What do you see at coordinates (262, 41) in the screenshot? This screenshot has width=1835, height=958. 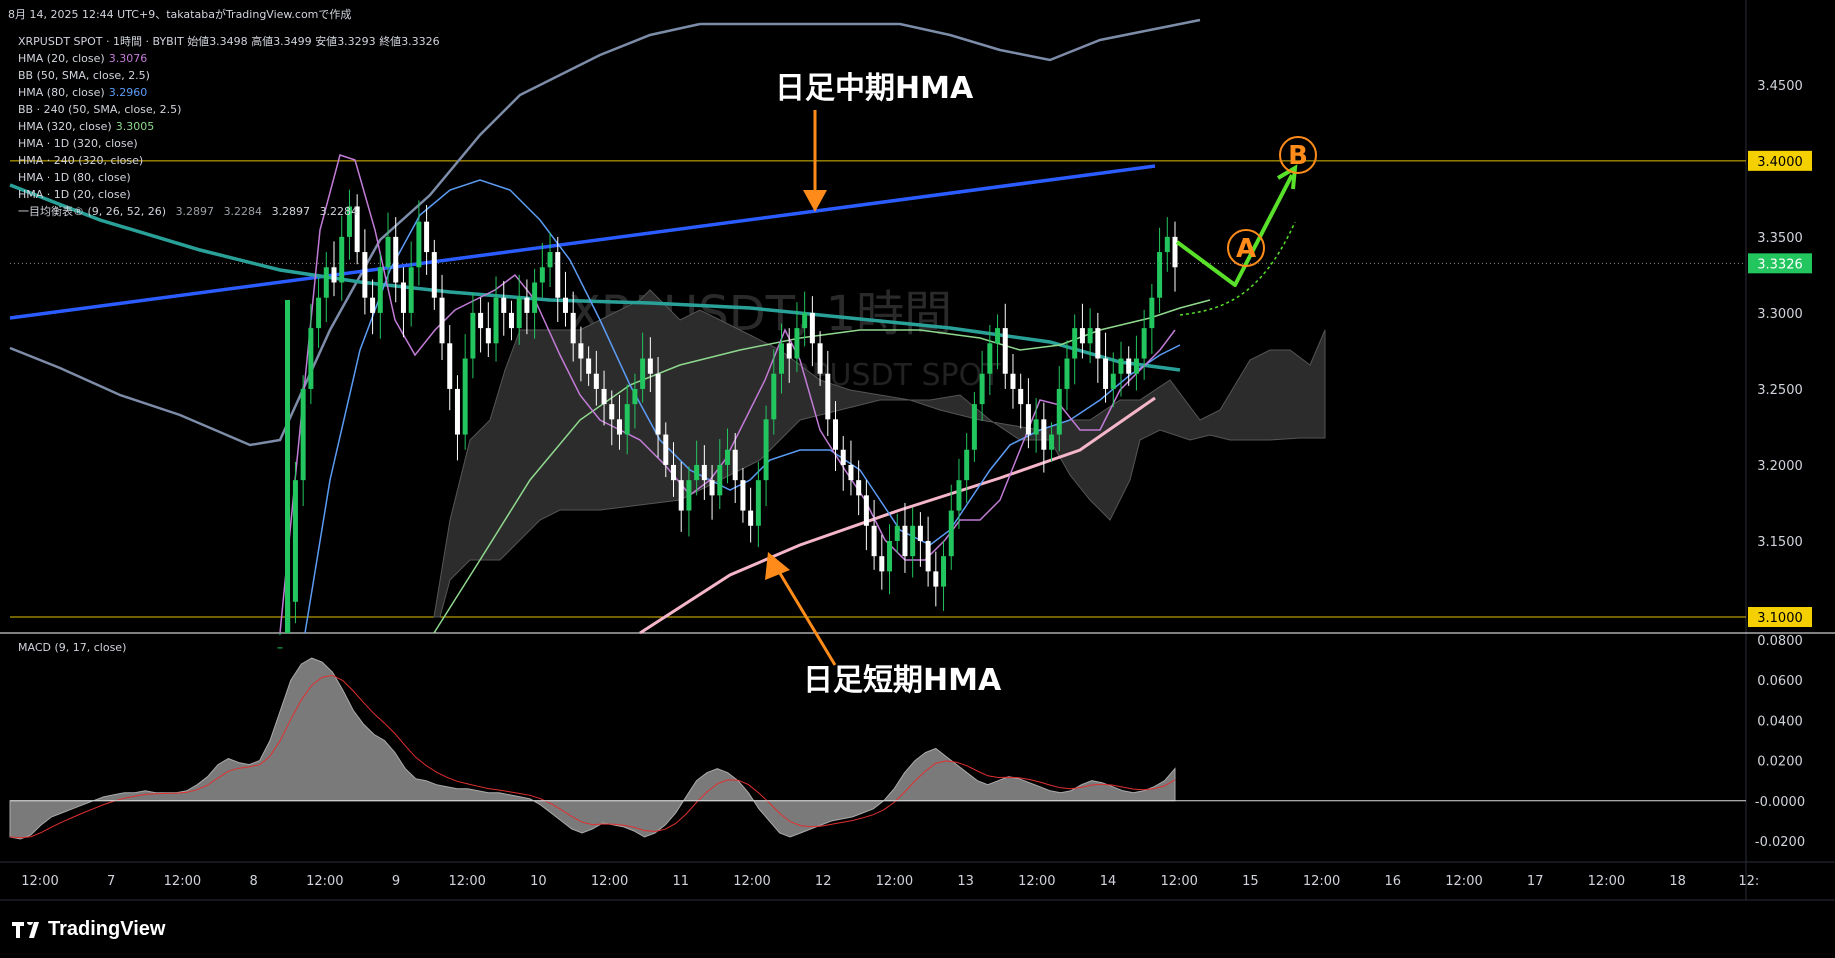 I see `high-label: 高値` at bounding box center [262, 41].